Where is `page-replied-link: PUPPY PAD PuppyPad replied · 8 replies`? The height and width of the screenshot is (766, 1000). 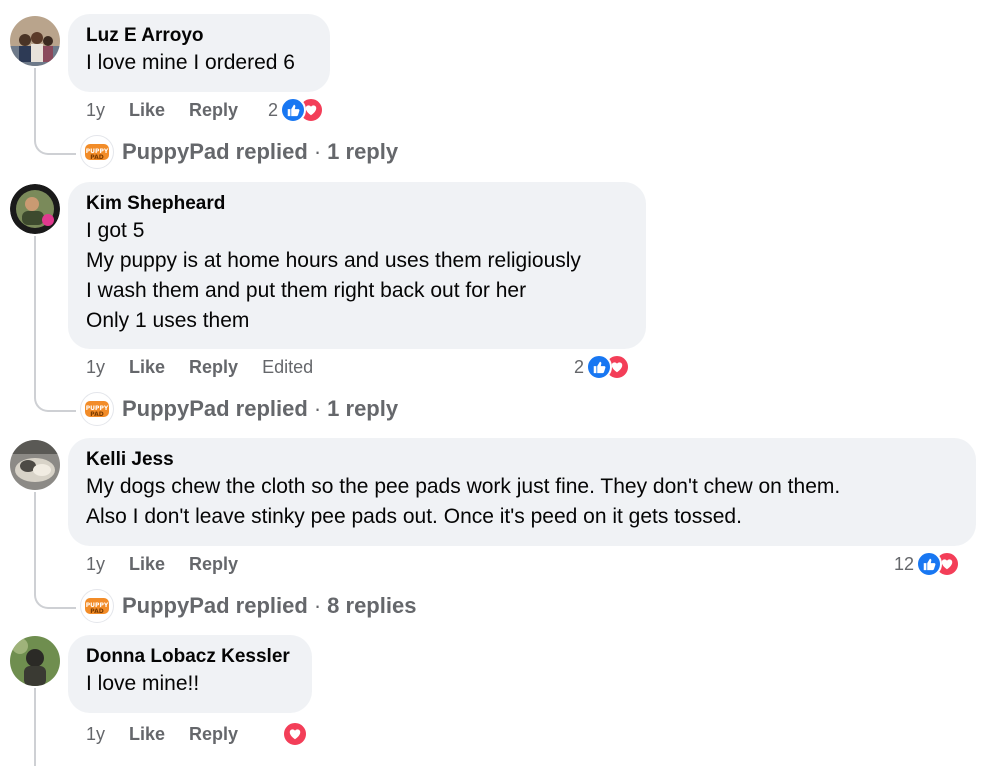
page-replied-link: PUPPY PAD PuppyPad replied · 8 replies is located at coordinates (248, 606).